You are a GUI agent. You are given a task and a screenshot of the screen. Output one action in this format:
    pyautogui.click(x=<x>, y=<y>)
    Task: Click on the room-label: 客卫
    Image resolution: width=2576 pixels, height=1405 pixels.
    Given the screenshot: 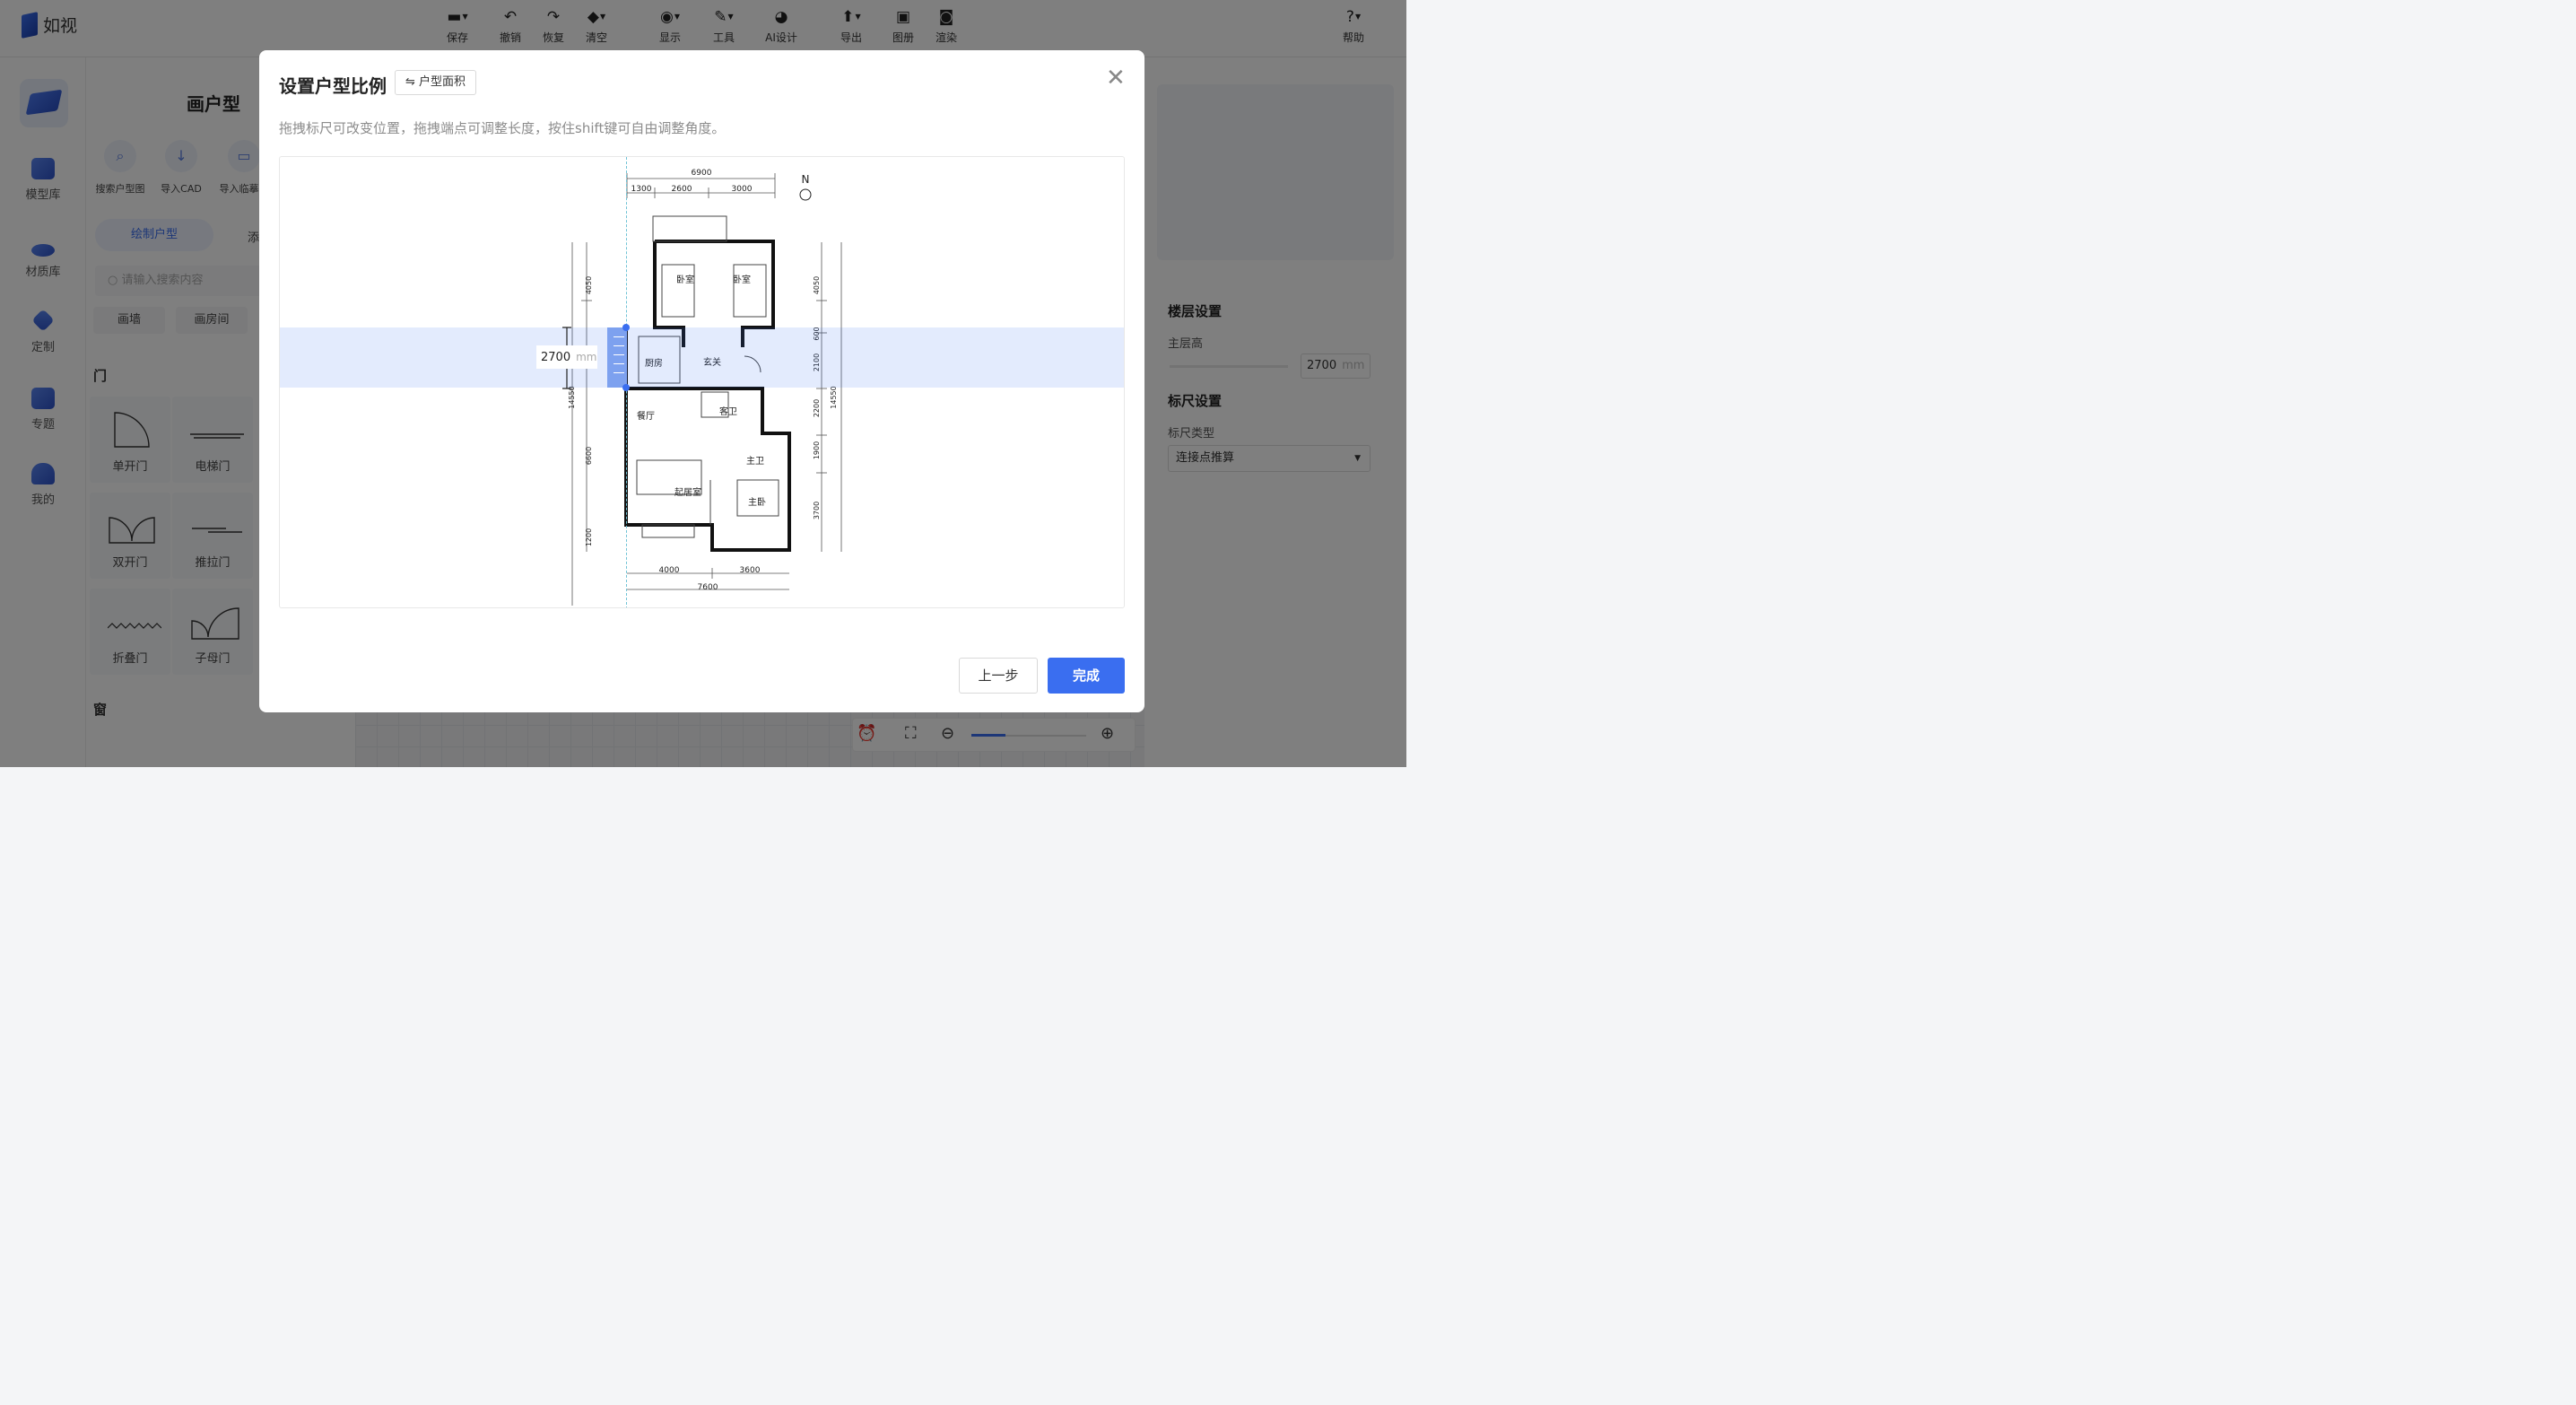 What is the action you would take?
    pyautogui.click(x=728, y=411)
    